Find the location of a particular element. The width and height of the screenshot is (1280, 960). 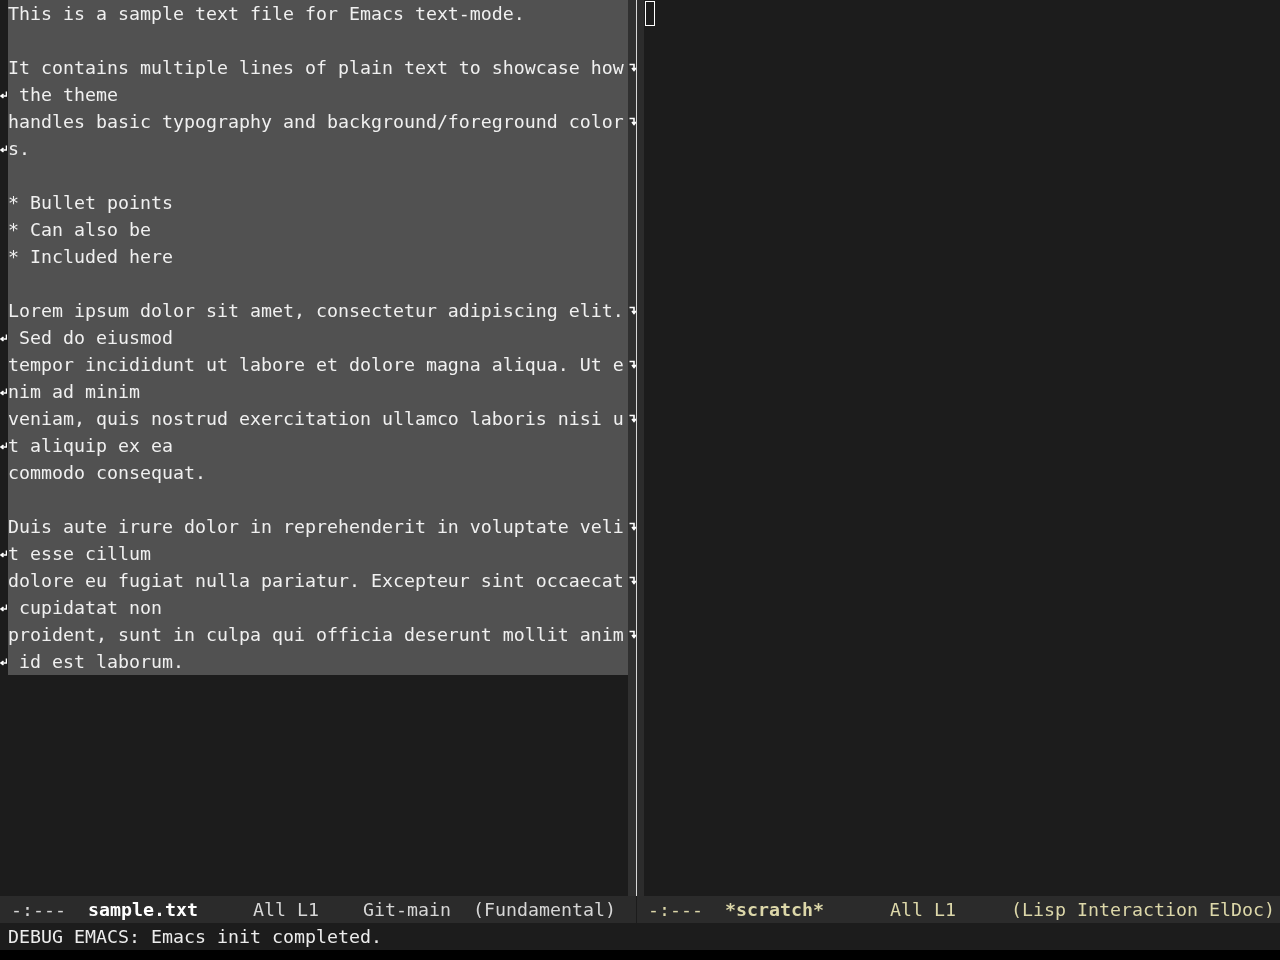

text-line: Sed do eiusmod is located at coordinates (95, 337).